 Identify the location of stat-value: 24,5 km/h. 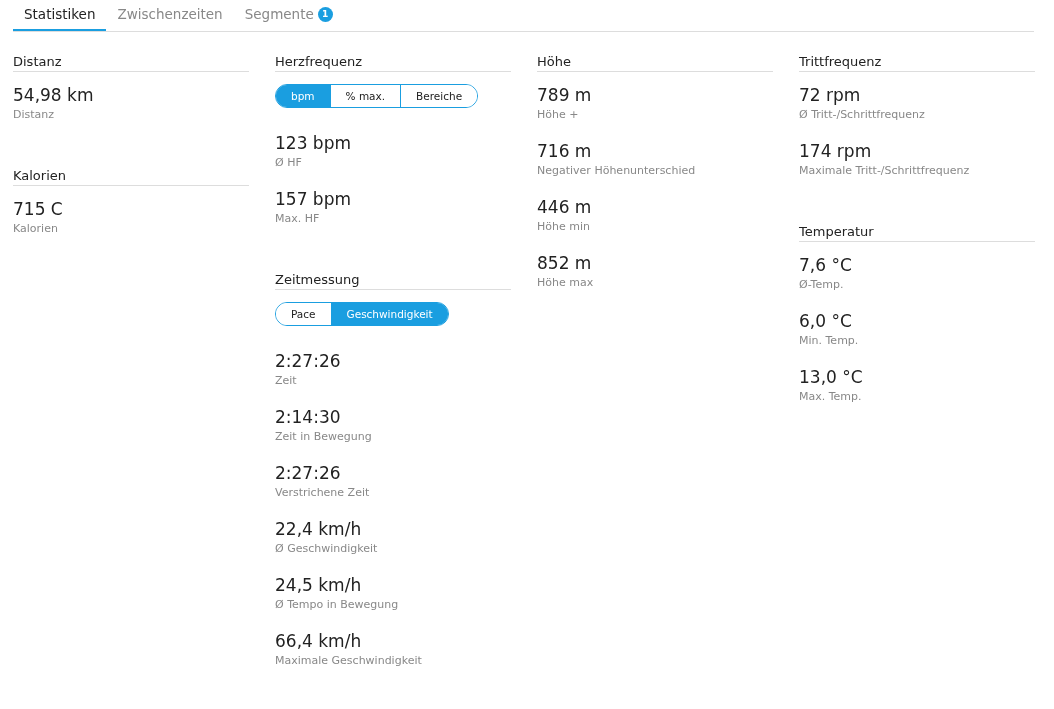
(319, 585).